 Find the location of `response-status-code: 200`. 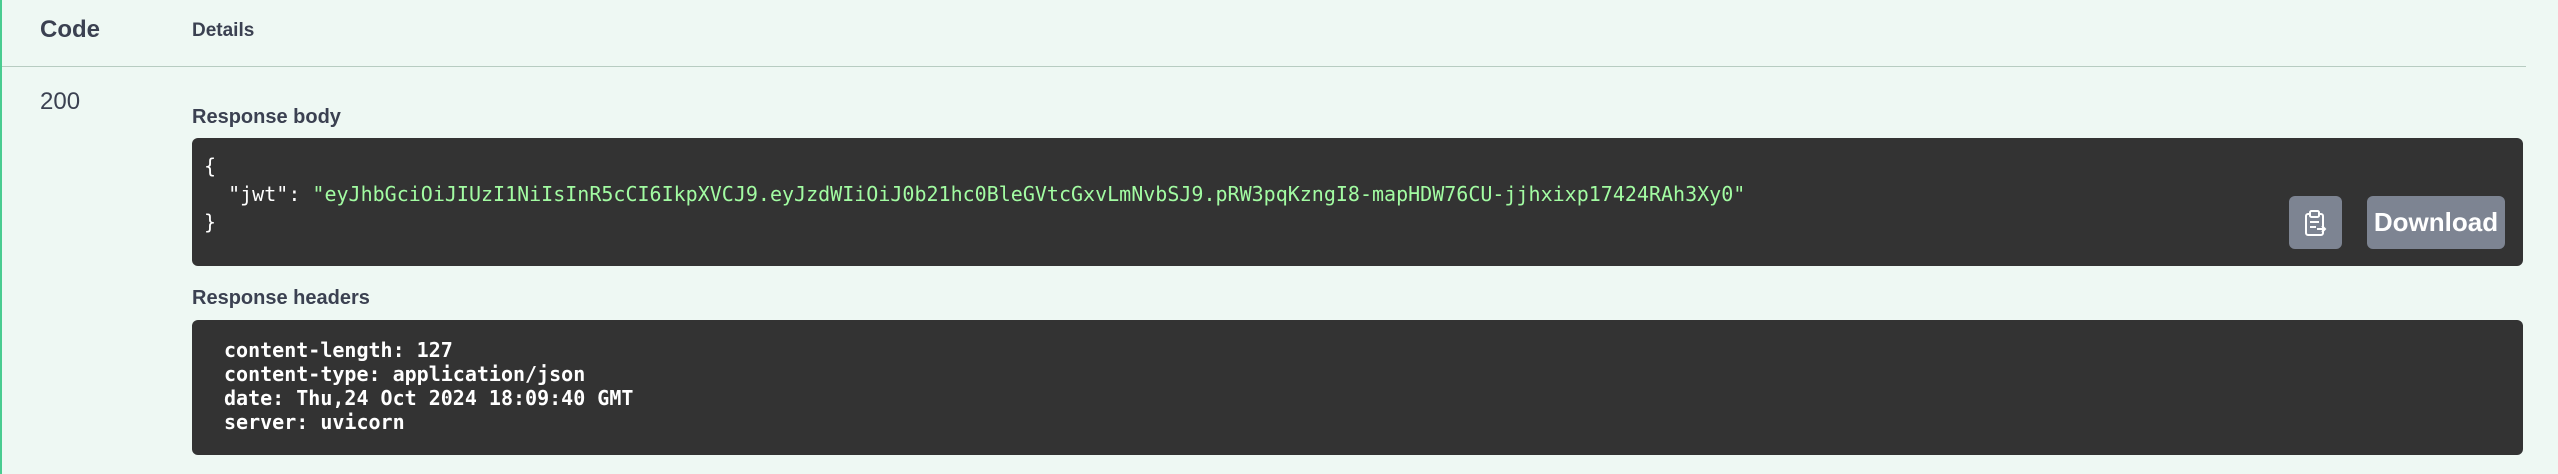

response-status-code: 200 is located at coordinates (60, 101).